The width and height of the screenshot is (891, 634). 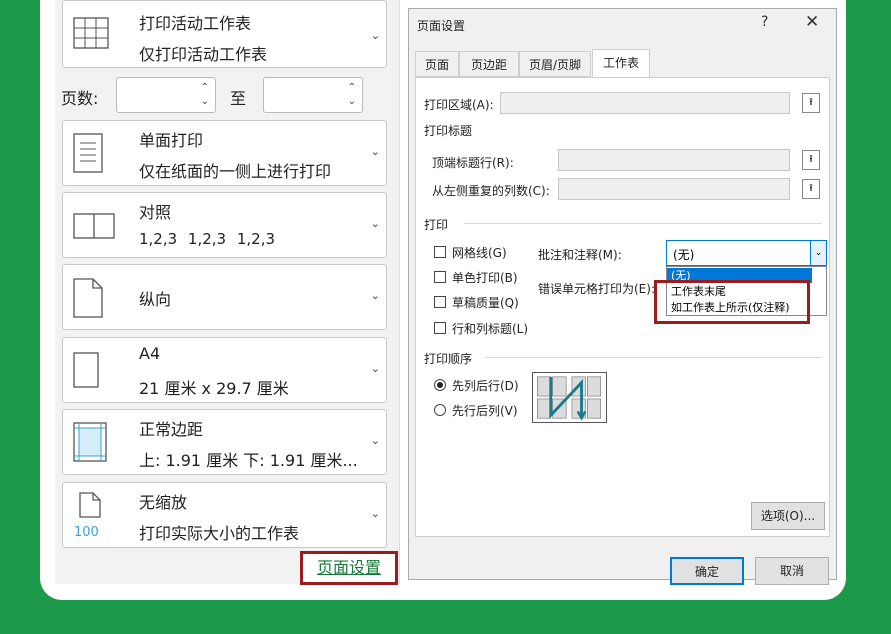 What do you see at coordinates (490, 329) in the screenshot?
I see `row-col-headings-label: 行和列标题(L)` at bounding box center [490, 329].